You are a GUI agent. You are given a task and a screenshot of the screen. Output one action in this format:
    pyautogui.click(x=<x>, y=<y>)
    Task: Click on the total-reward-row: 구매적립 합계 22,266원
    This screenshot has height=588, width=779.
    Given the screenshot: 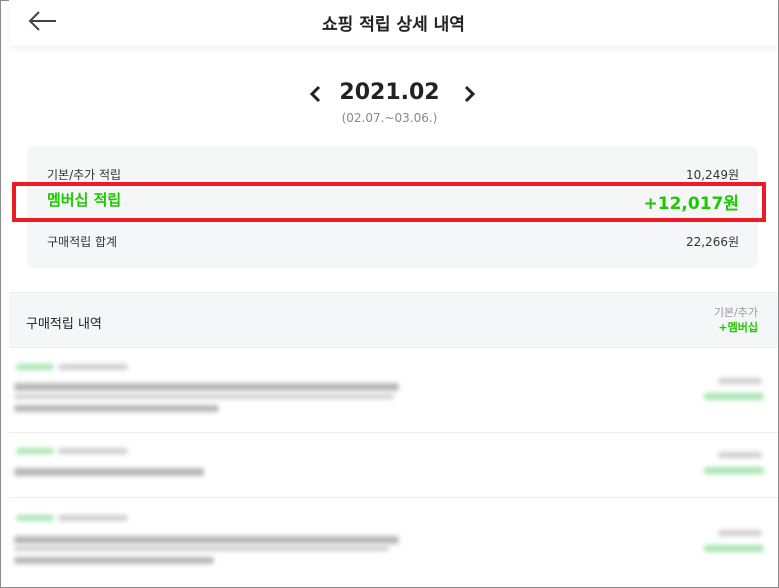 What is the action you would take?
    pyautogui.click(x=393, y=241)
    